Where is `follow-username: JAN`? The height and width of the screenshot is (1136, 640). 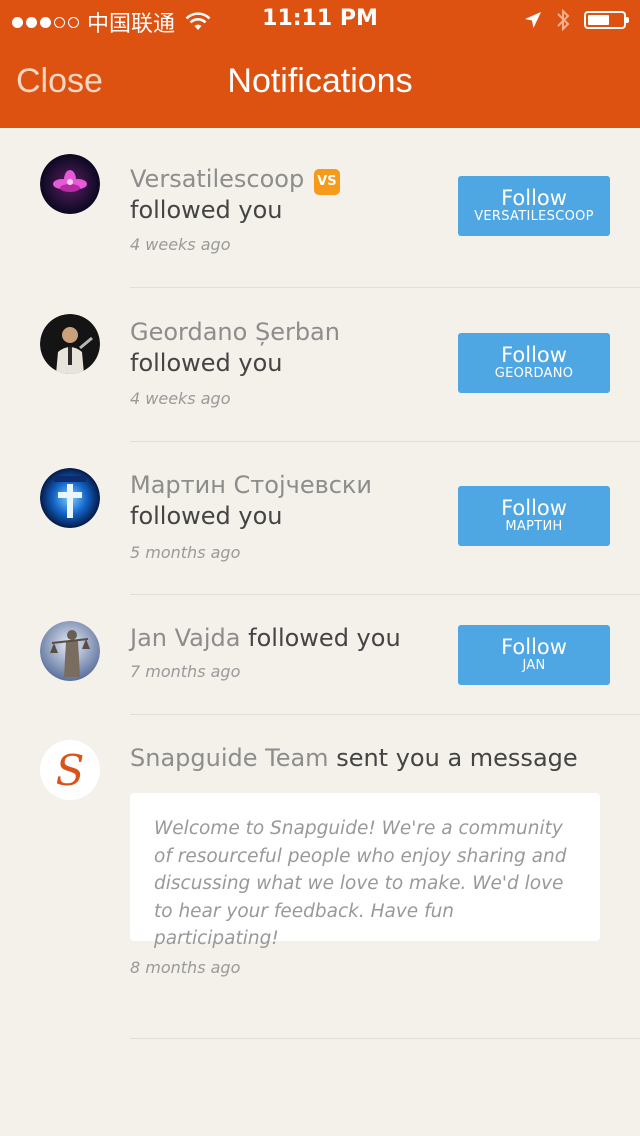 follow-username: JAN is located at coordinates (534, 665).